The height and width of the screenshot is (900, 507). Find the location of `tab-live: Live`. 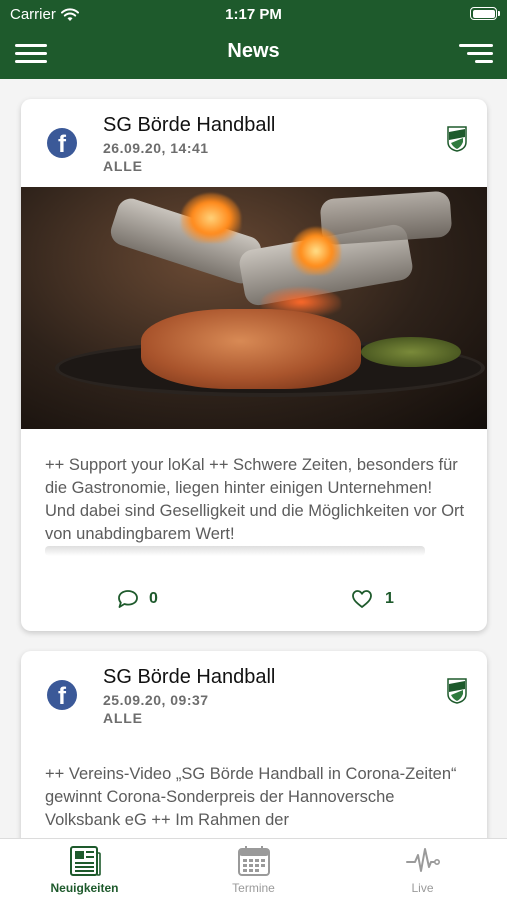

tab-live: Live is located at coordinates (422, 872).